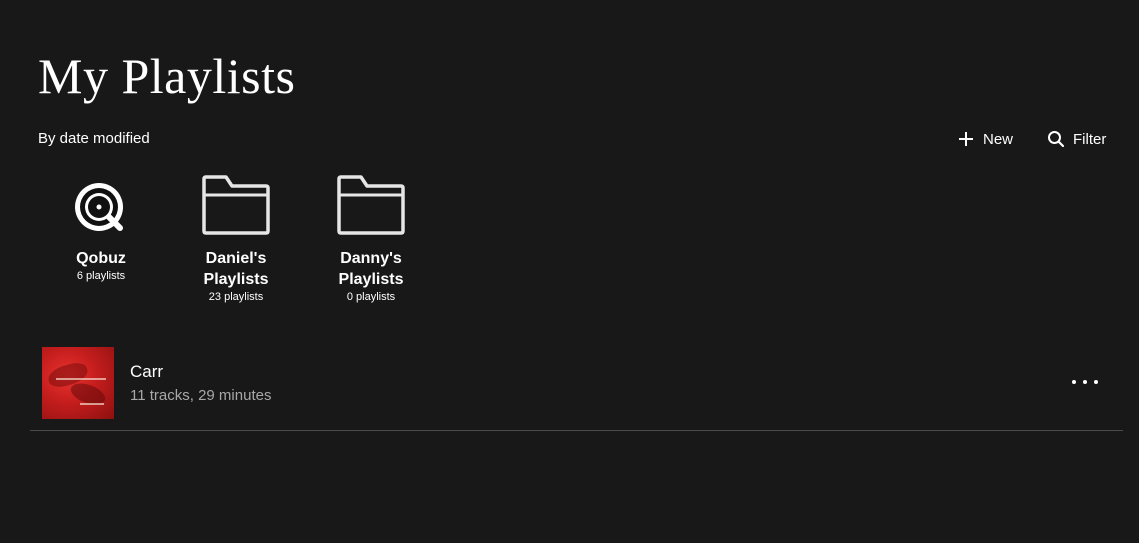  I want to click on playlist-cover-image, so click(78, 383).